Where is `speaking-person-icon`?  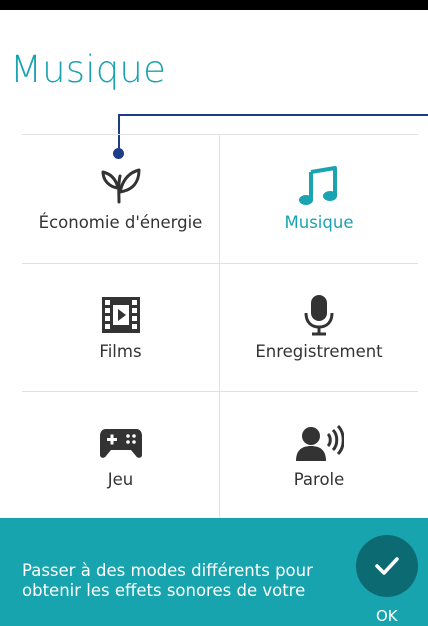
speaking-person-icon is located at coordinates (319, 443).